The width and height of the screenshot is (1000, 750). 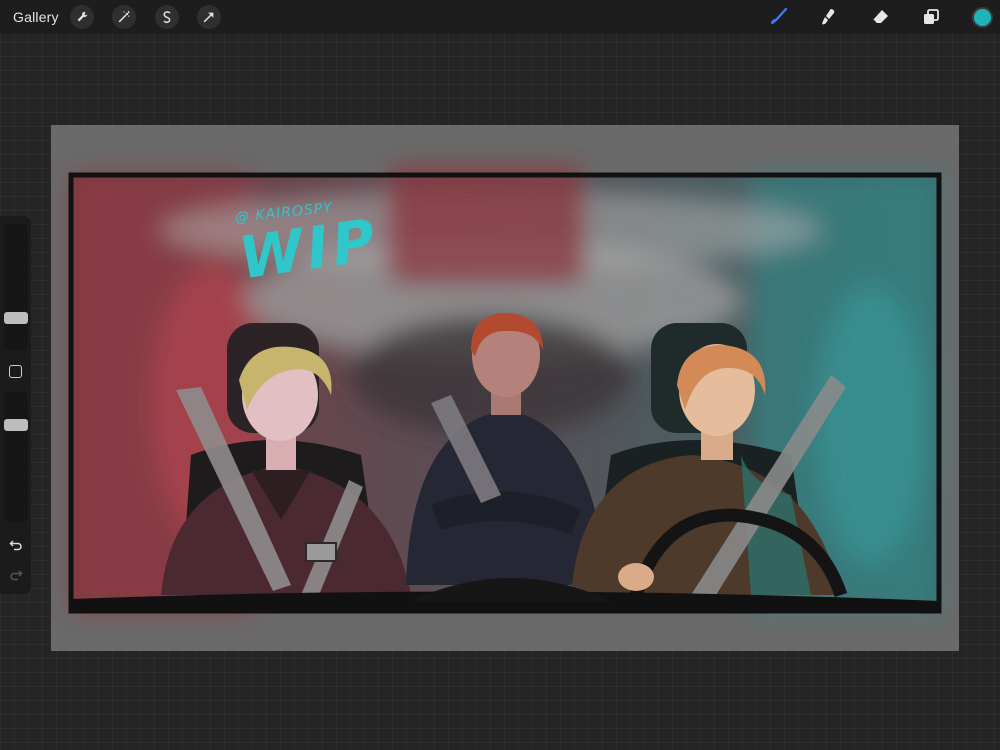 I want to click on wrench-icon, so click(x=82, y=17).